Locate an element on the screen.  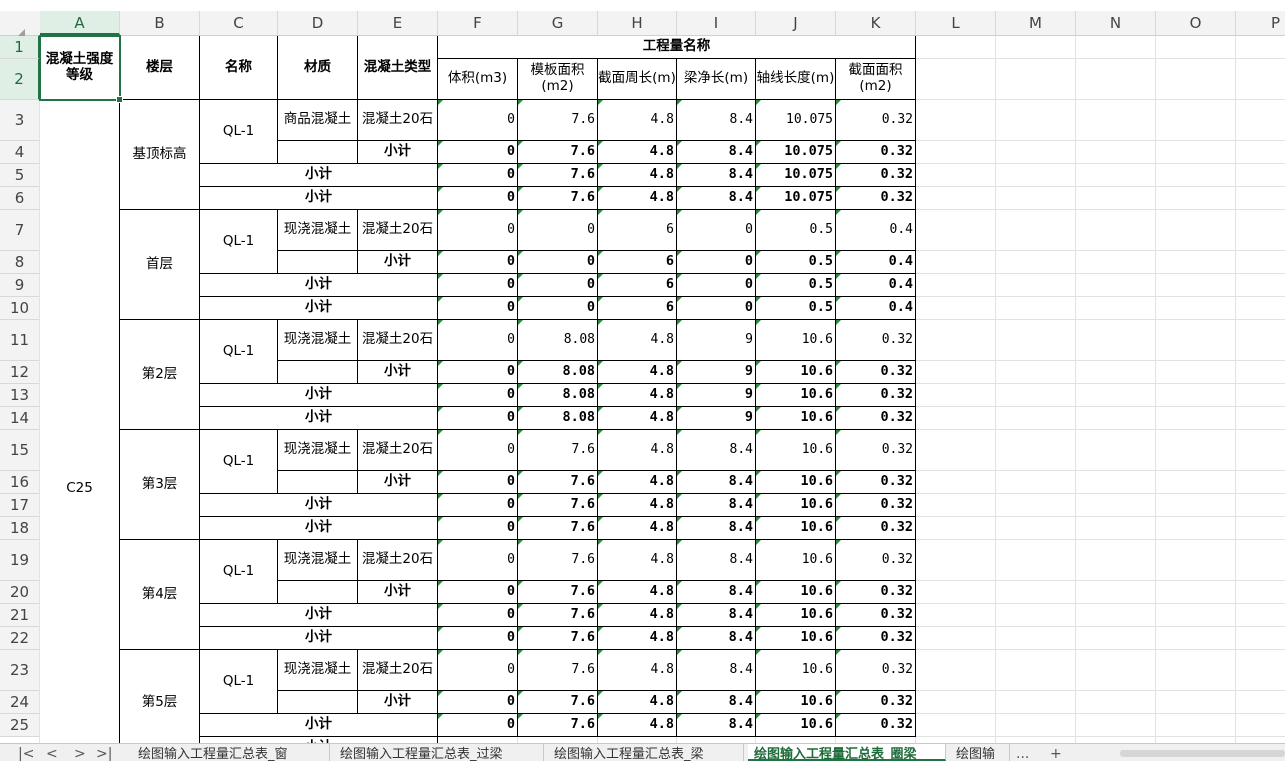
header-concrete-type-cell: 混凝土类型 is located at coordinates (398, 68).